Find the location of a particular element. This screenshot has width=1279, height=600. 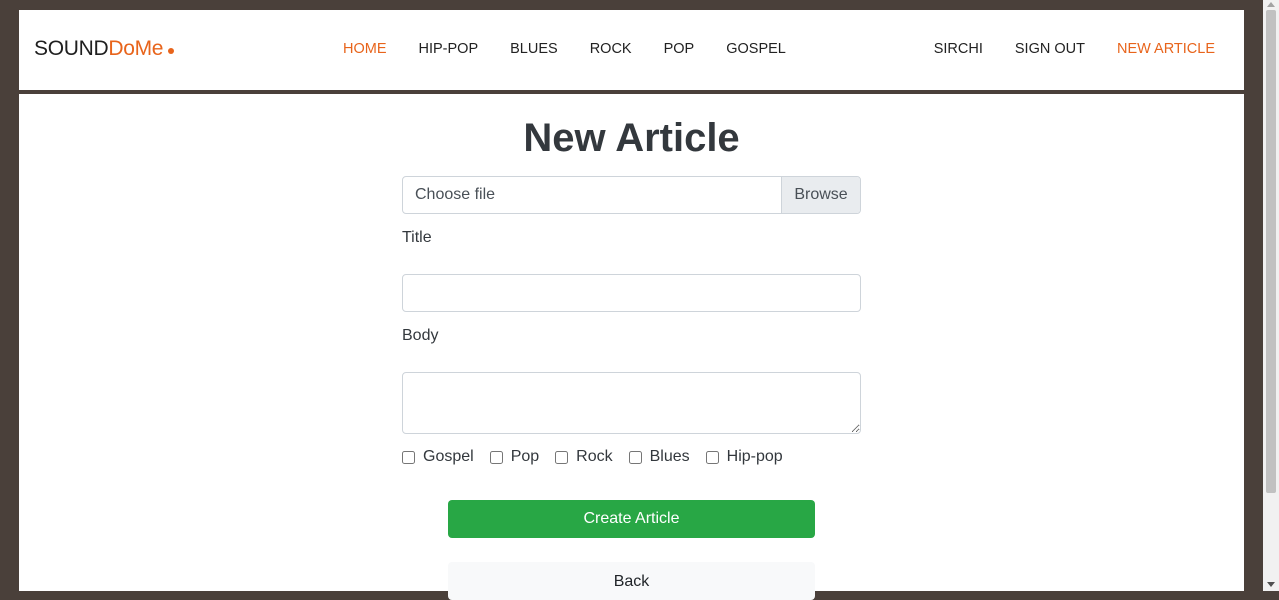

category-checkboxes: Gospel Pop Rock Blues Hip-pop is located at coordinates (631, 457).